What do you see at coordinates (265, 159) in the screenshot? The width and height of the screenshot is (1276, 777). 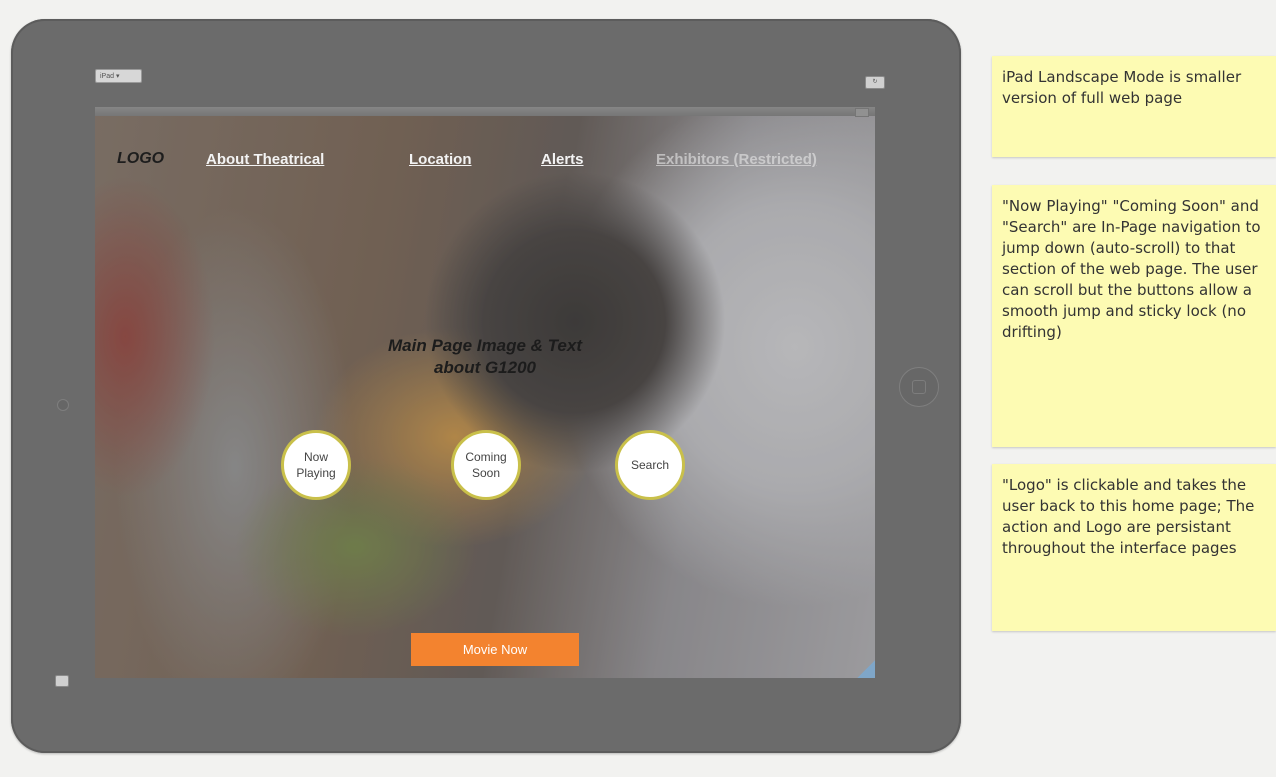 I see `nav-link-about: About Theatrical` at bounding box center [265, 159].